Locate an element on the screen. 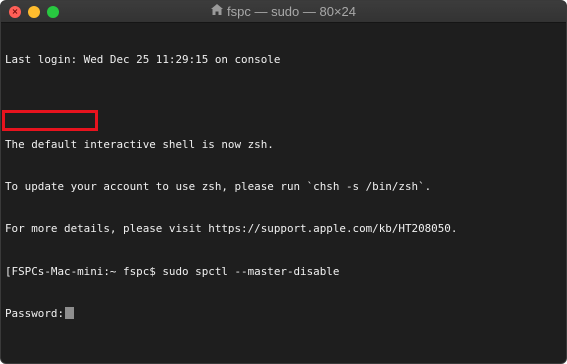 The image size is (567, 364). title-bar: fspc — sudo — 80×24 × is located at coordinates (283, 12).